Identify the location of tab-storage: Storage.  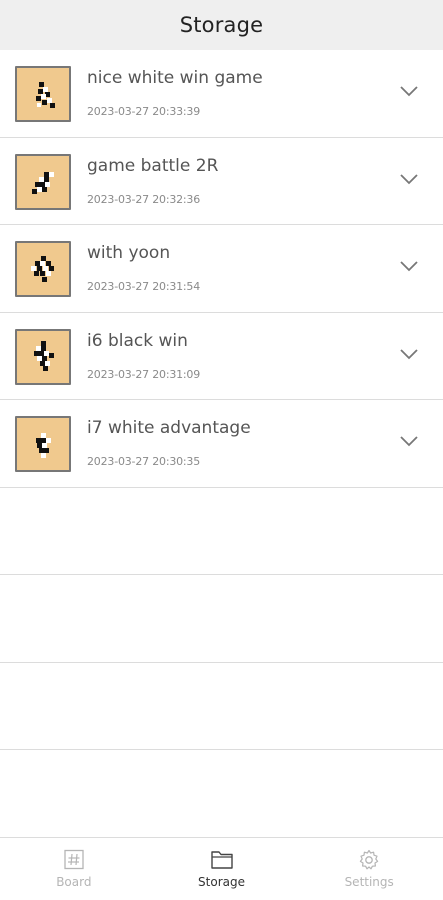
(222, 869).